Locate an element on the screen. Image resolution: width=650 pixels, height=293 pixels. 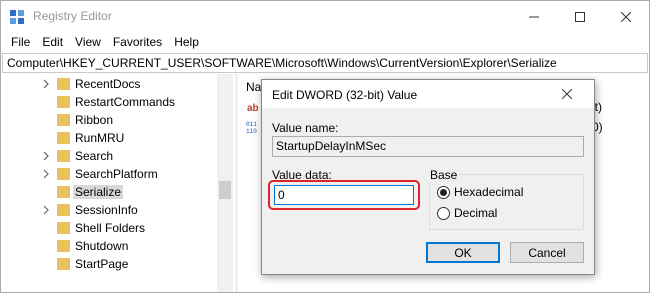
maximize-icon is located at coordinates (580, 16).